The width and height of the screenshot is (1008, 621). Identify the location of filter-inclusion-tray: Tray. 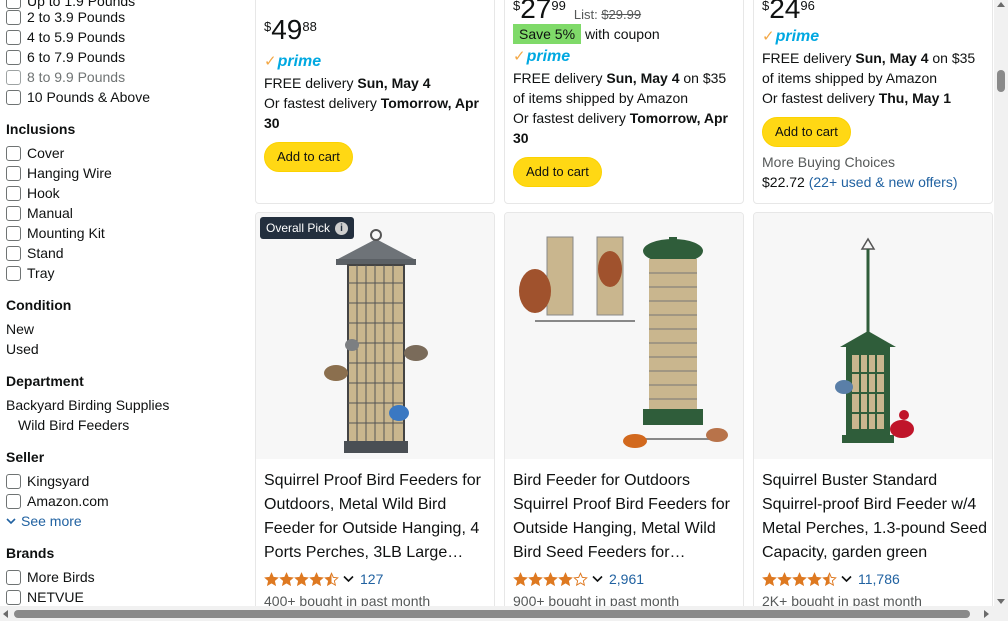
(30, 273).